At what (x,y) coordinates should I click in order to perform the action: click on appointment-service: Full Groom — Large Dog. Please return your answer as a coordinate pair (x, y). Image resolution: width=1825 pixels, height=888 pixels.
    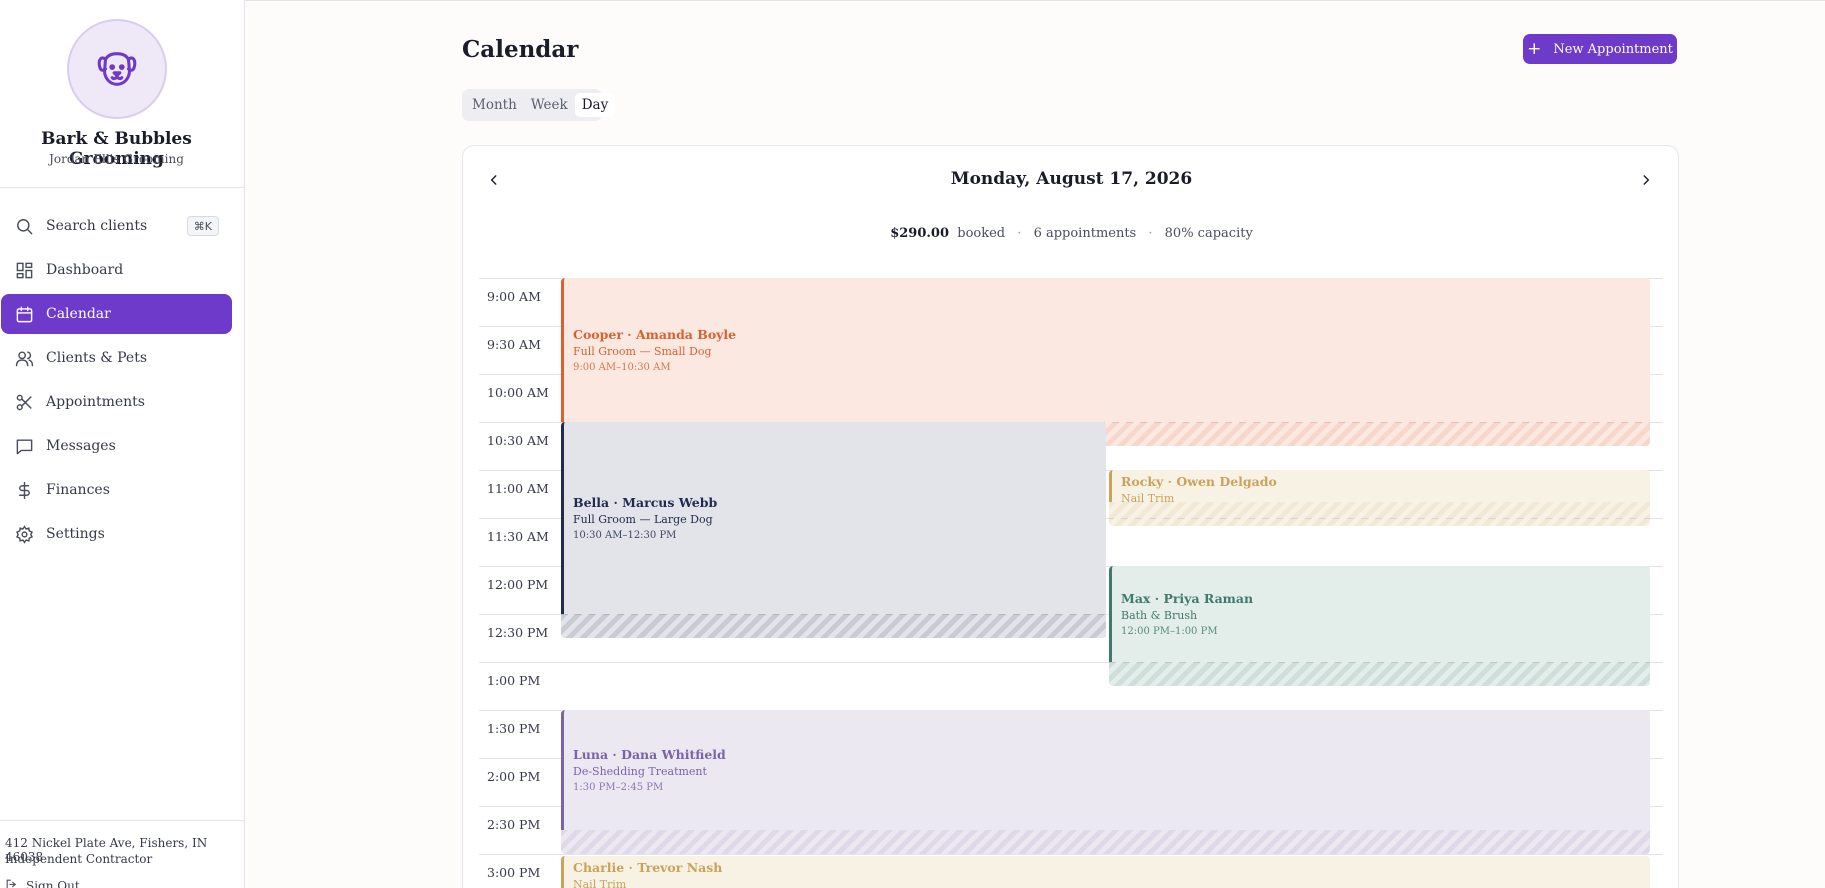
    Looking at the image, I should click on (643, 519).